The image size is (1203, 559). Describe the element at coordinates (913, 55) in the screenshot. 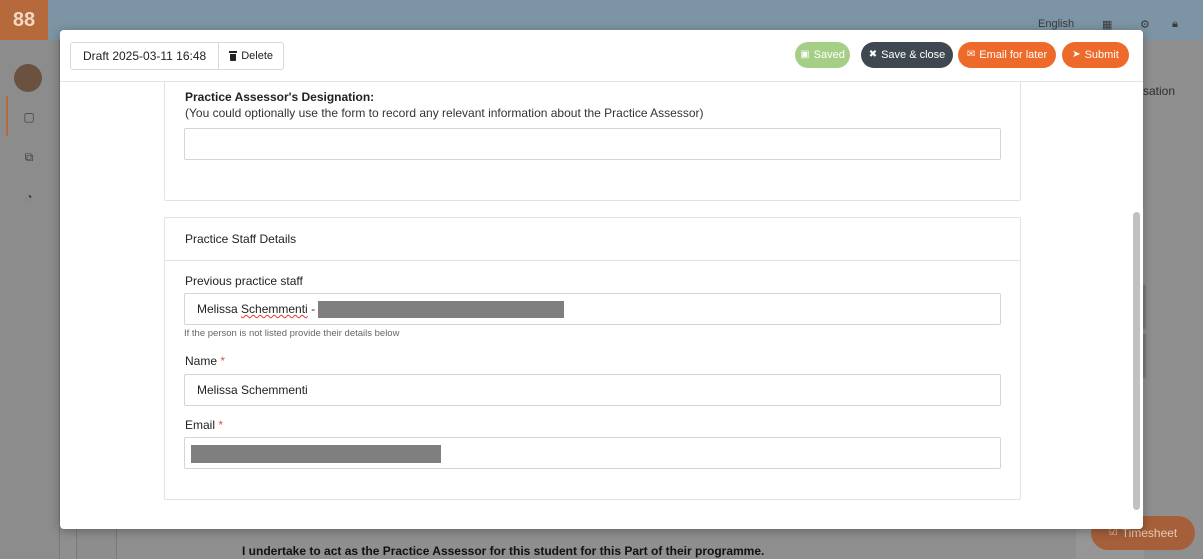

I see `save-close-label: Save & close` at that location.